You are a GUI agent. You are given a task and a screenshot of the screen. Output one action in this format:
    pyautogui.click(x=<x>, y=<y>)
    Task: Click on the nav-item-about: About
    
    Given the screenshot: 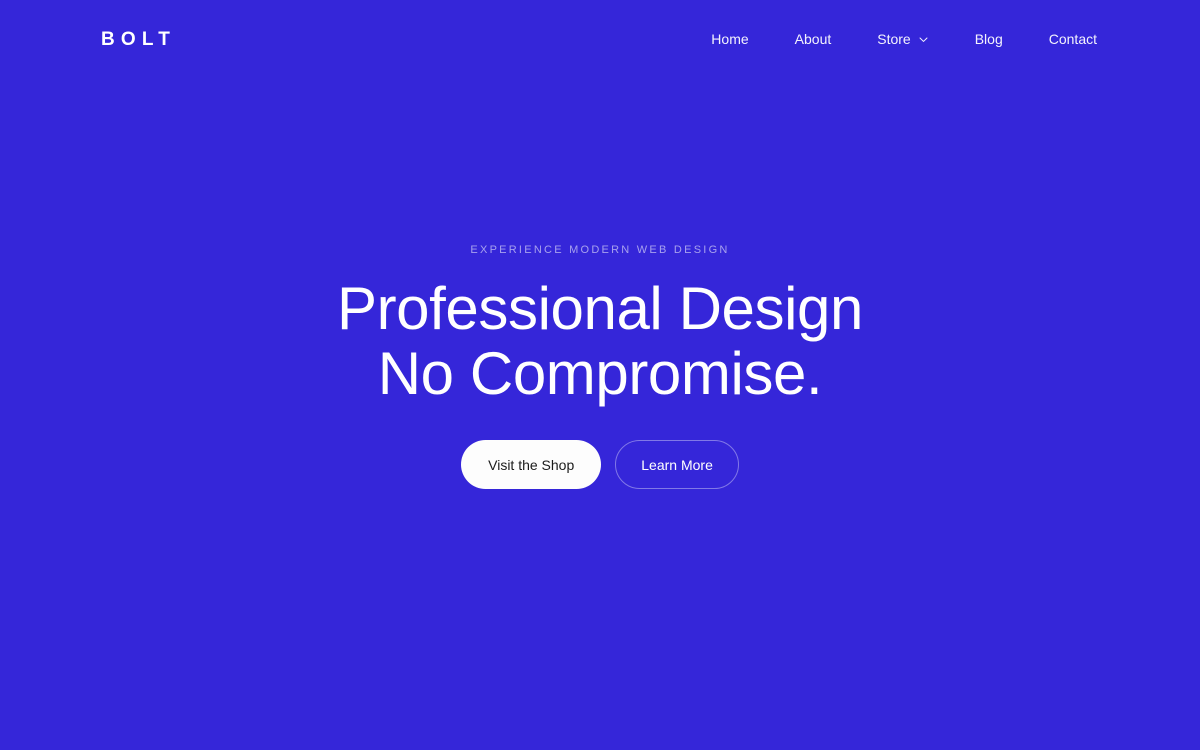 What is the action you would take?
    pyautogui.click(x=813, y=39)
    